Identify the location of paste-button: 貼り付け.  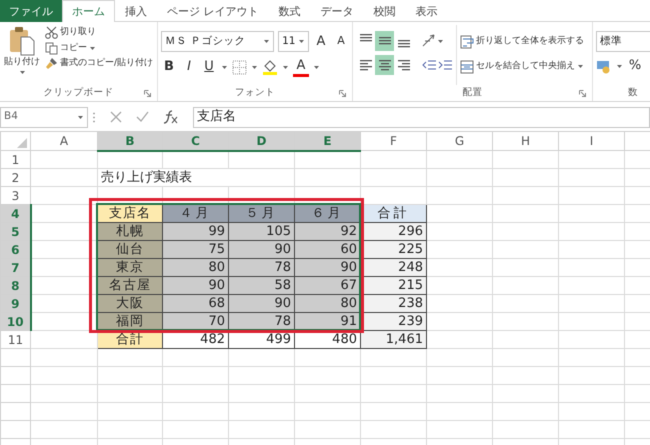
(22, 55).